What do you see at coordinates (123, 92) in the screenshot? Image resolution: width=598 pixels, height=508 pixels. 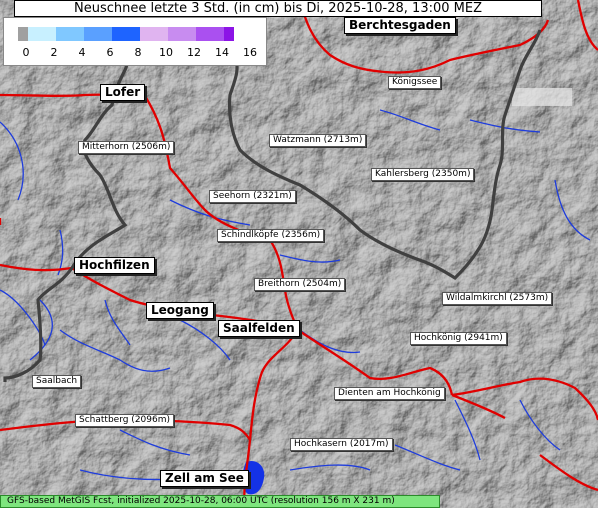 I see `place-label-lofer: Lofer` at bounding box center [123, 92].